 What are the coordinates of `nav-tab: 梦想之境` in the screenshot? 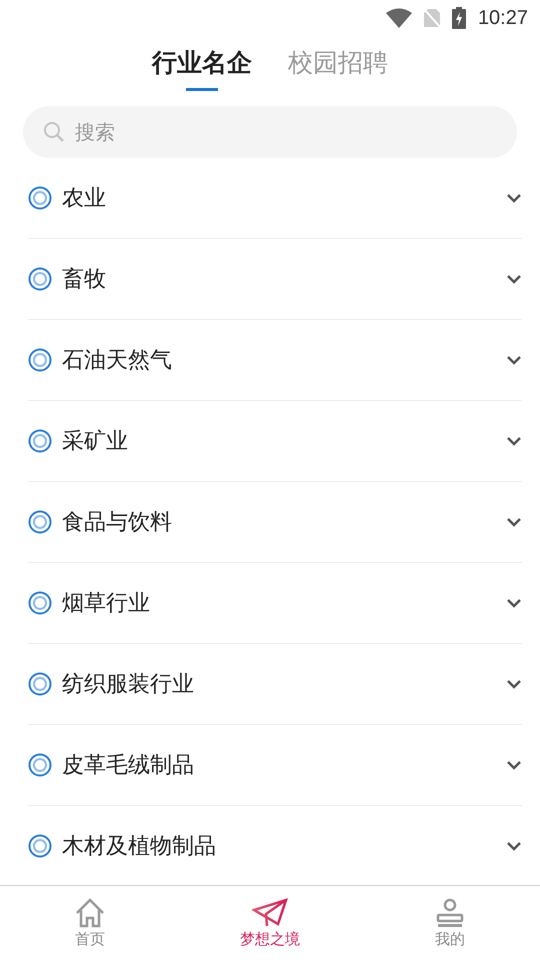 It's located at (270, 923).